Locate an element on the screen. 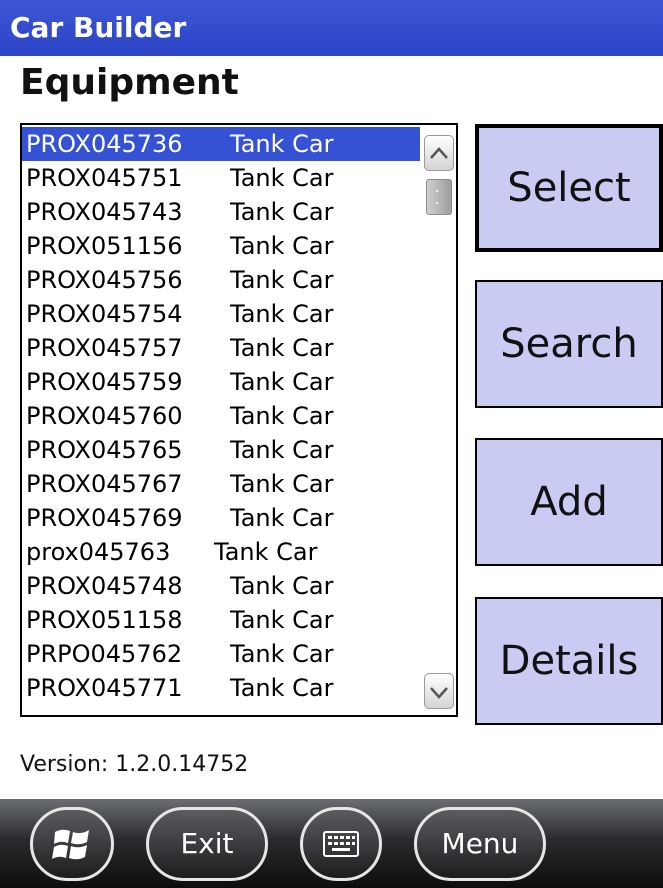 This screenshot has height=888, width=663. equipment-id: PROX045751 is located at coordinates (104, 178).